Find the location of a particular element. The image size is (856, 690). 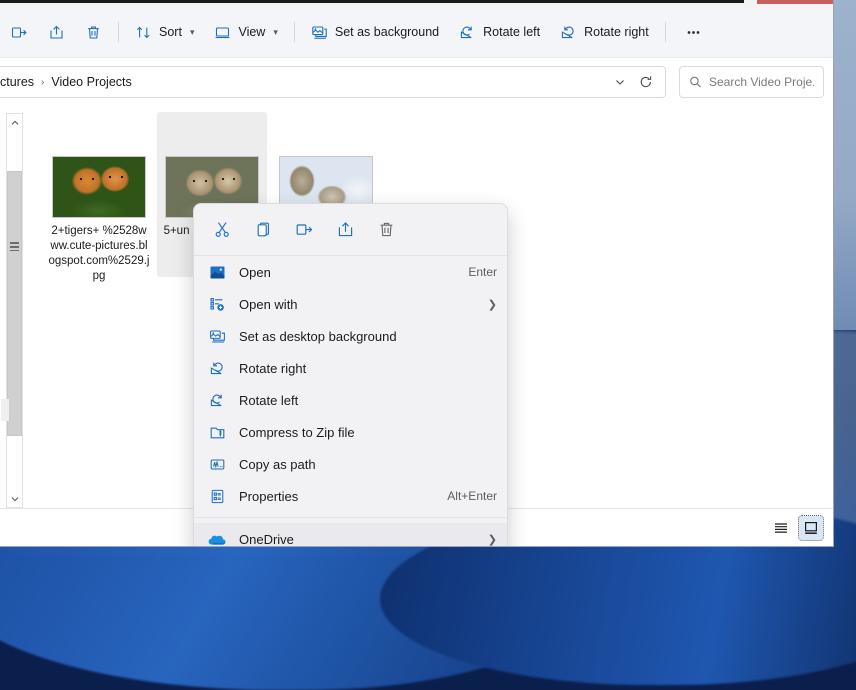

cut-button is located at coordinates (222, 230).